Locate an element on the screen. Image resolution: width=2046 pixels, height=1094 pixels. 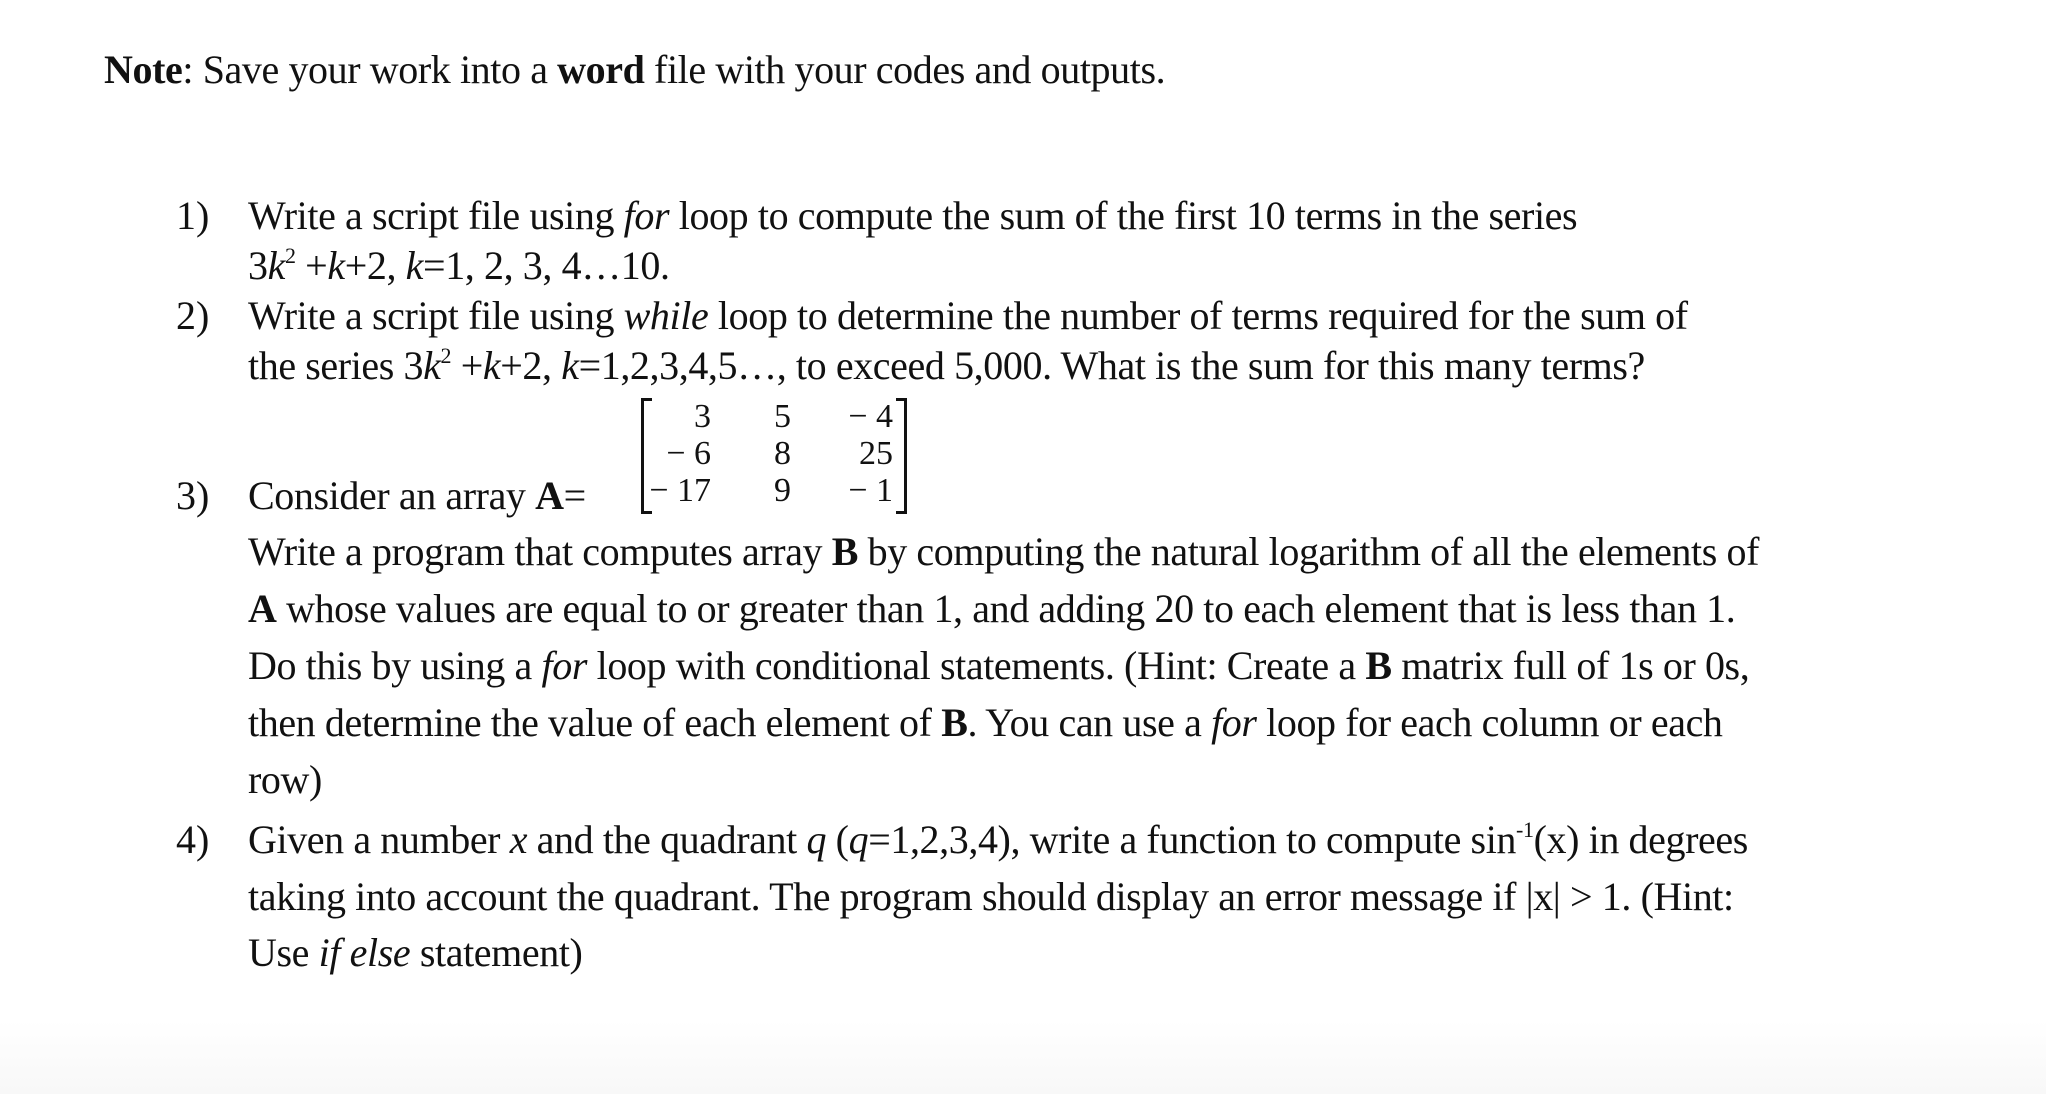
word-emphasis: word is located at coordinates (601, 69).